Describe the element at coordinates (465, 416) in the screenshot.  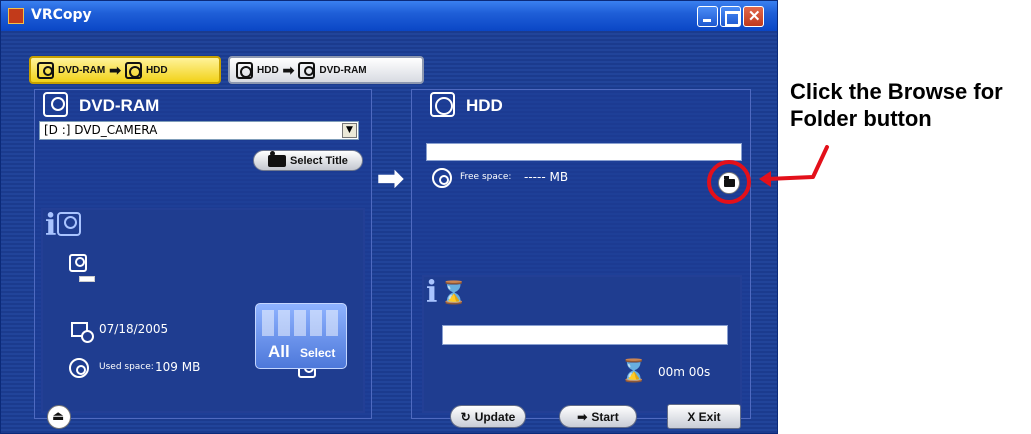
I see `refresh-icon: ↻` at that location.